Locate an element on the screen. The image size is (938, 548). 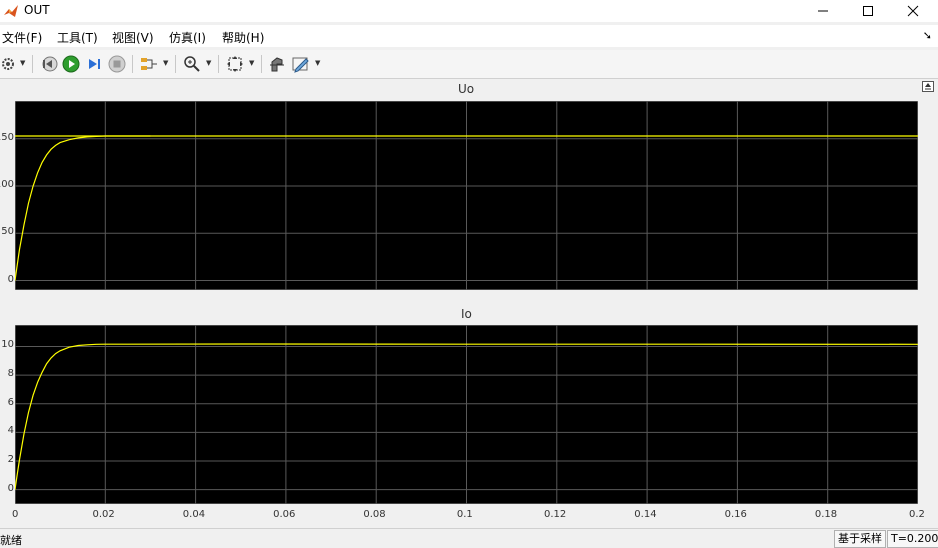
autoscale-button is located at coordinates (235, 64).